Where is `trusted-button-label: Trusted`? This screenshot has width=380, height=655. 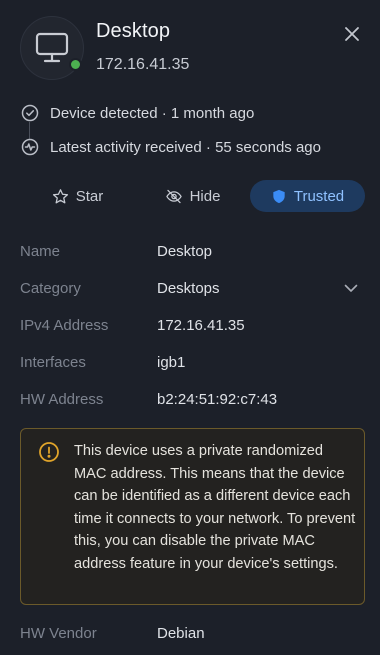 trusted-button-label: Trusted is located at coordinates (319, 196).